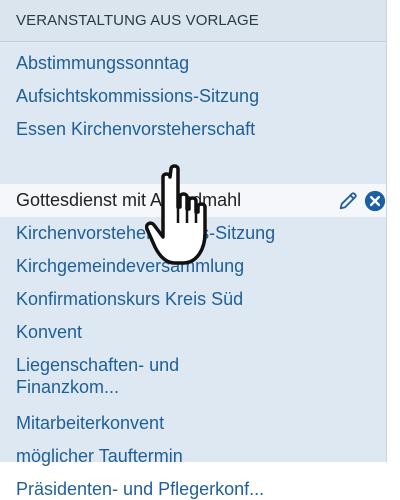  Describe the element at coordinates (129, 299) in the screenshot. I see `list-item: Konfirmationskurs Kreis Süd` at that location.